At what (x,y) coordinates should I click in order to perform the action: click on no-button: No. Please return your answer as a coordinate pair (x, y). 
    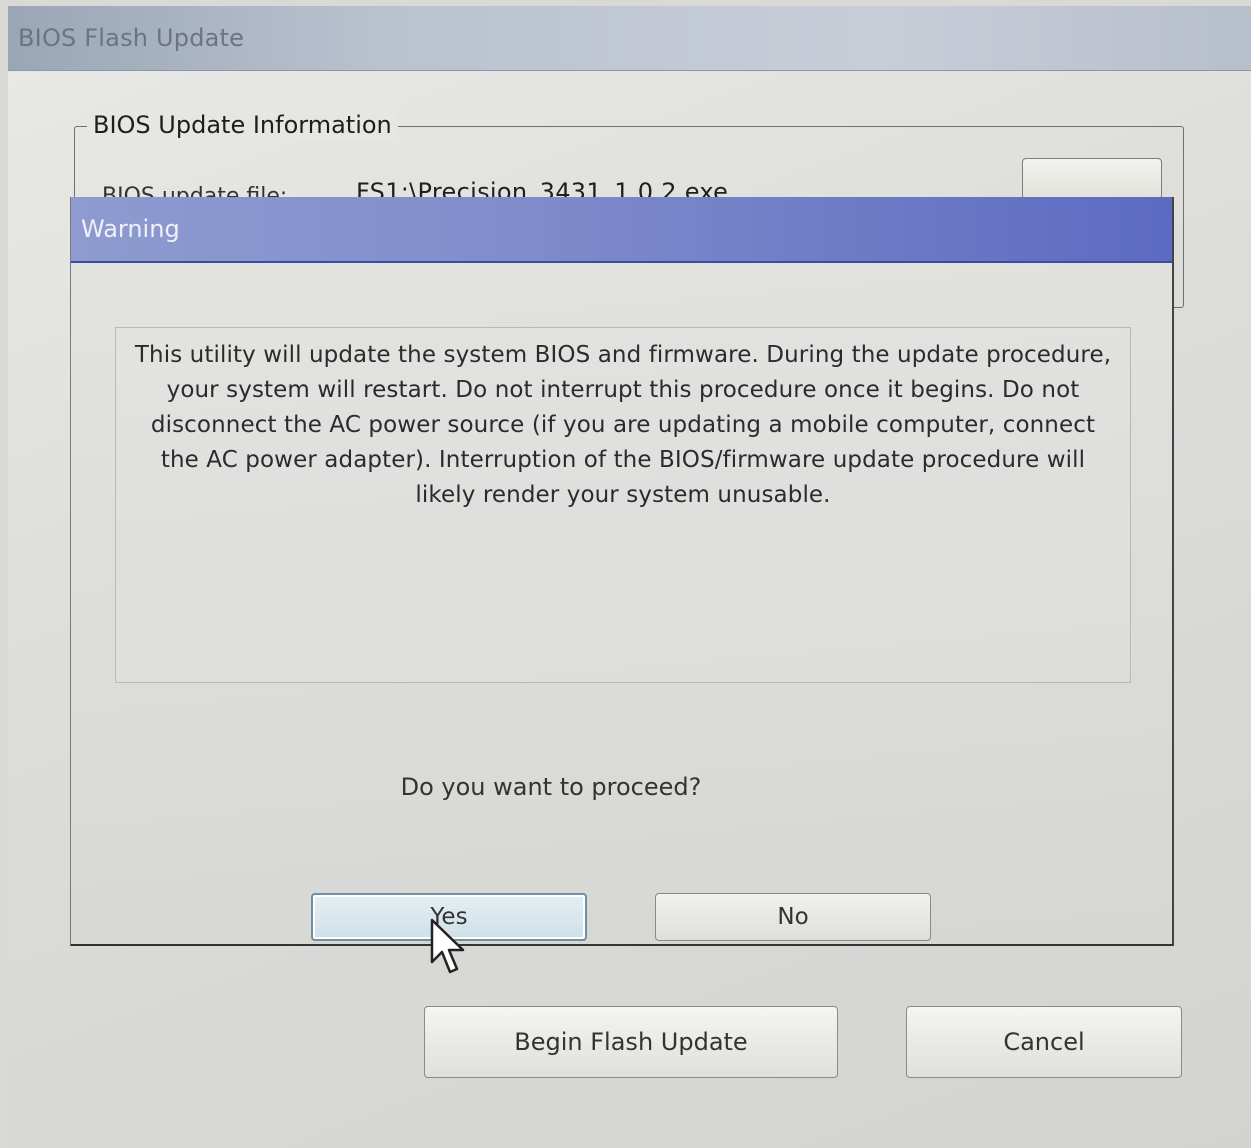
    Looking at the image, I should click on (793, 917).